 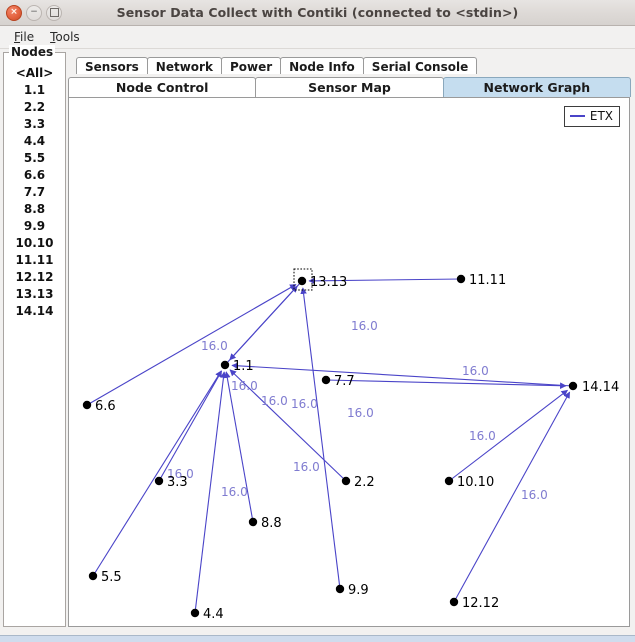 What do you see at coordinates (600, 387) in the screenshot?
I see `graph-node-label: 14.14` at bounding box center [600, 387].